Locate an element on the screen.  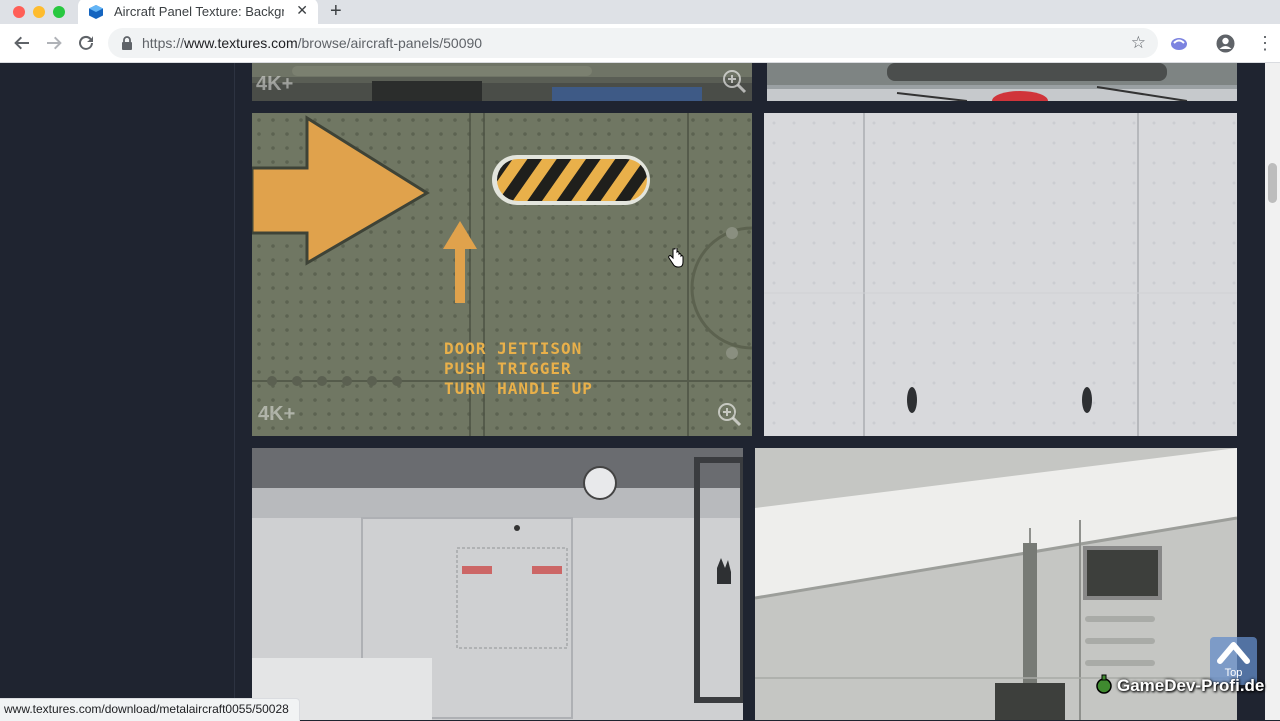
extension-icon is located at coordinates (1179, 43).